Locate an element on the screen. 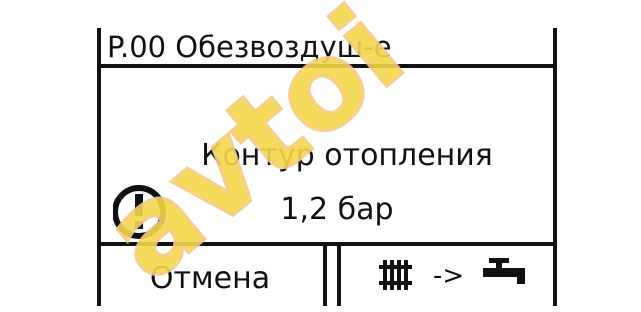 The height and width of the screenshot is (312, 641). cancel-softkey: Отмена is located at coordinates (212, 276).